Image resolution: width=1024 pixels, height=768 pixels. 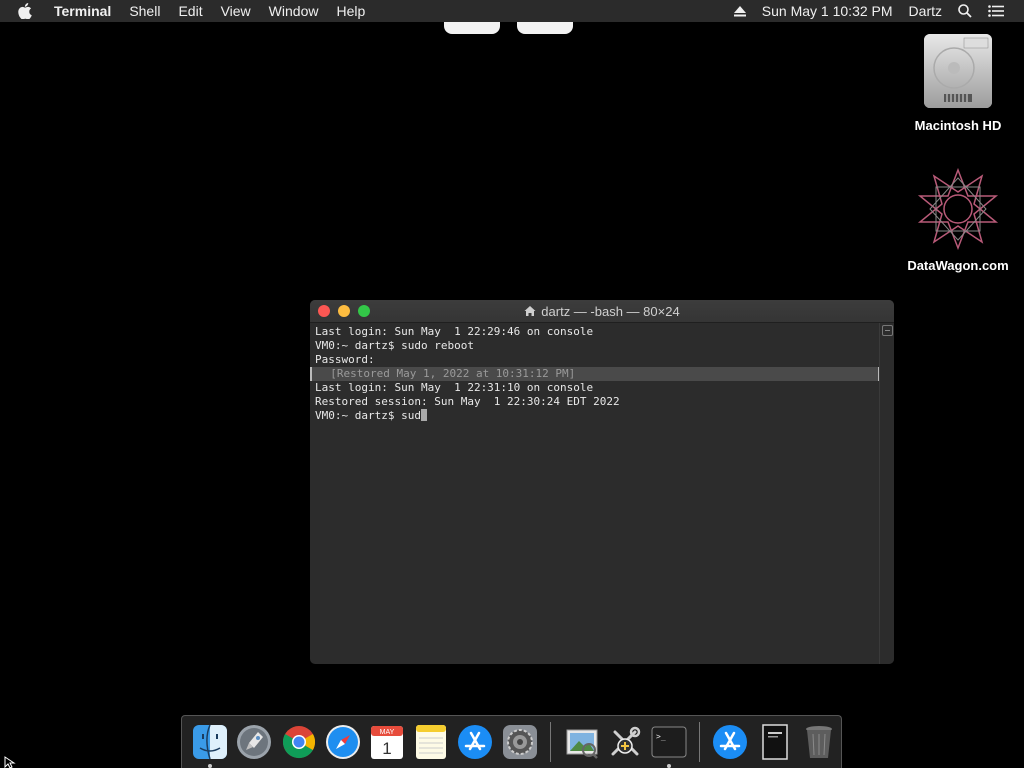 What do you see at coordinates (298, 742) in the screenshot?
I see `chrome-icon` at bounding box center [298, 742].